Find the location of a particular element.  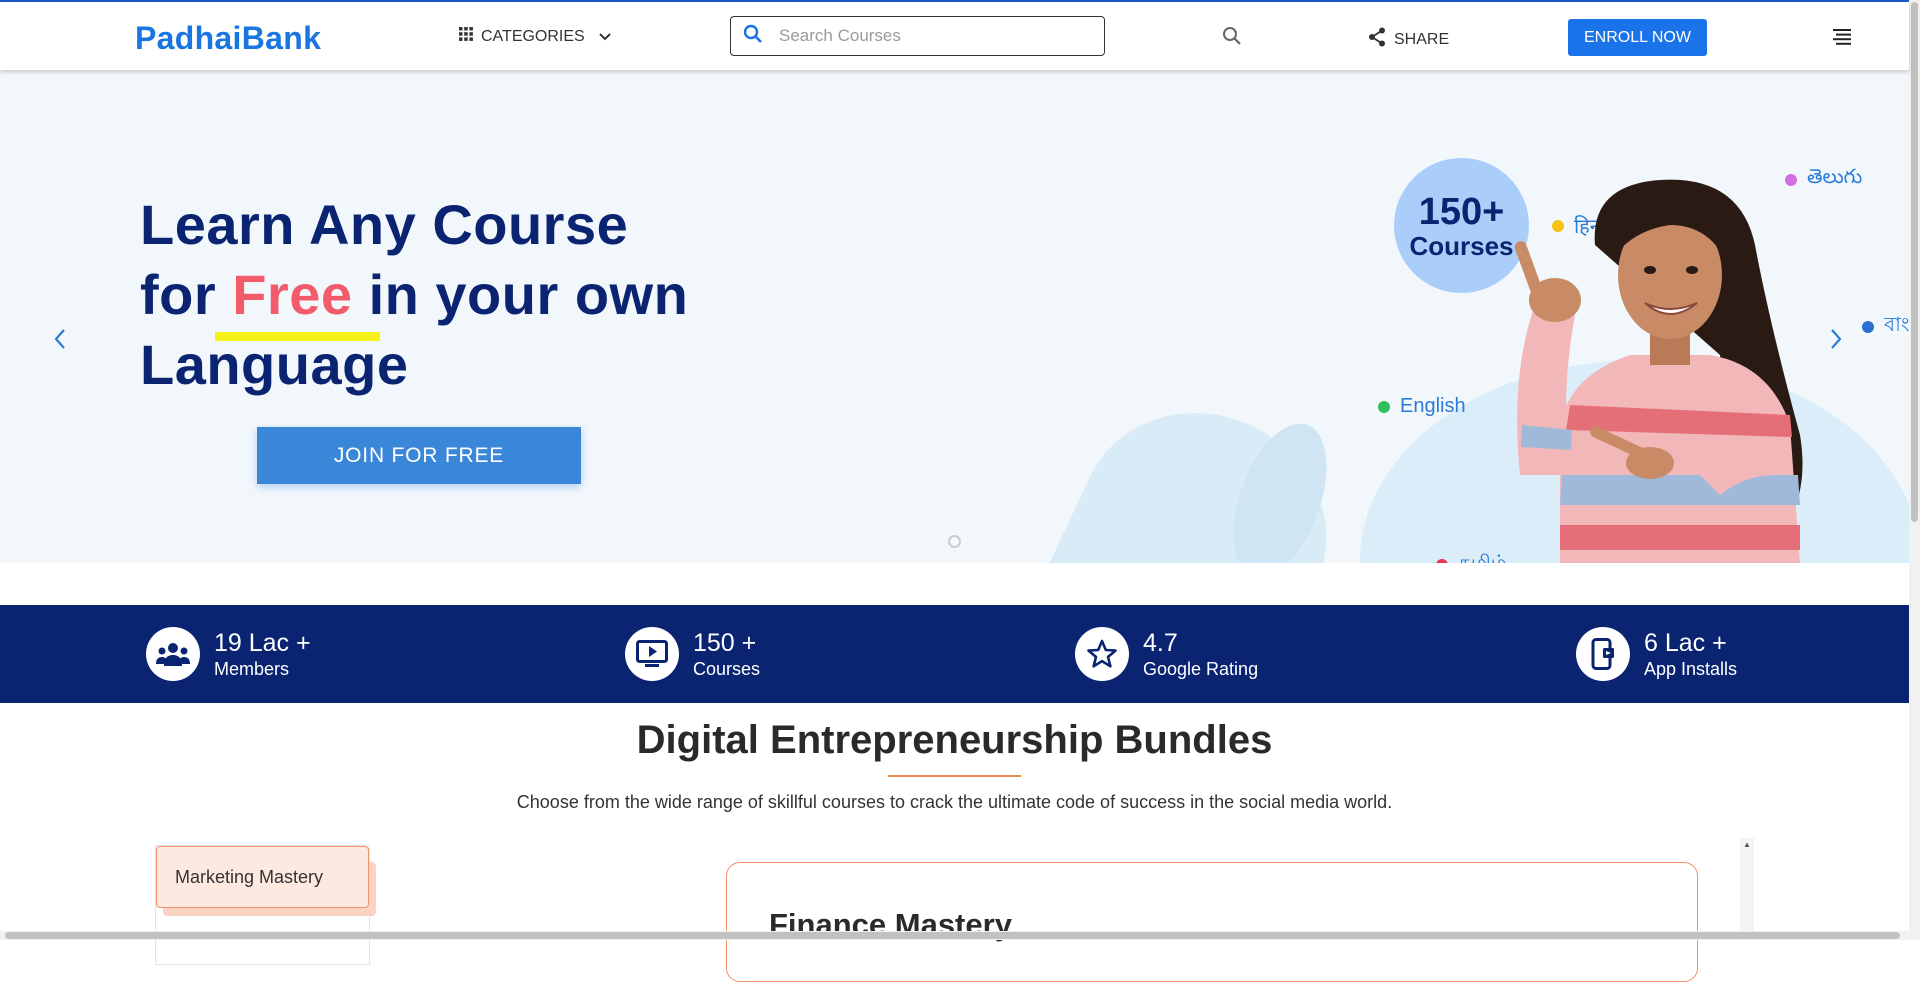

language-tag-english: English is located at coordinates (1422, 406).